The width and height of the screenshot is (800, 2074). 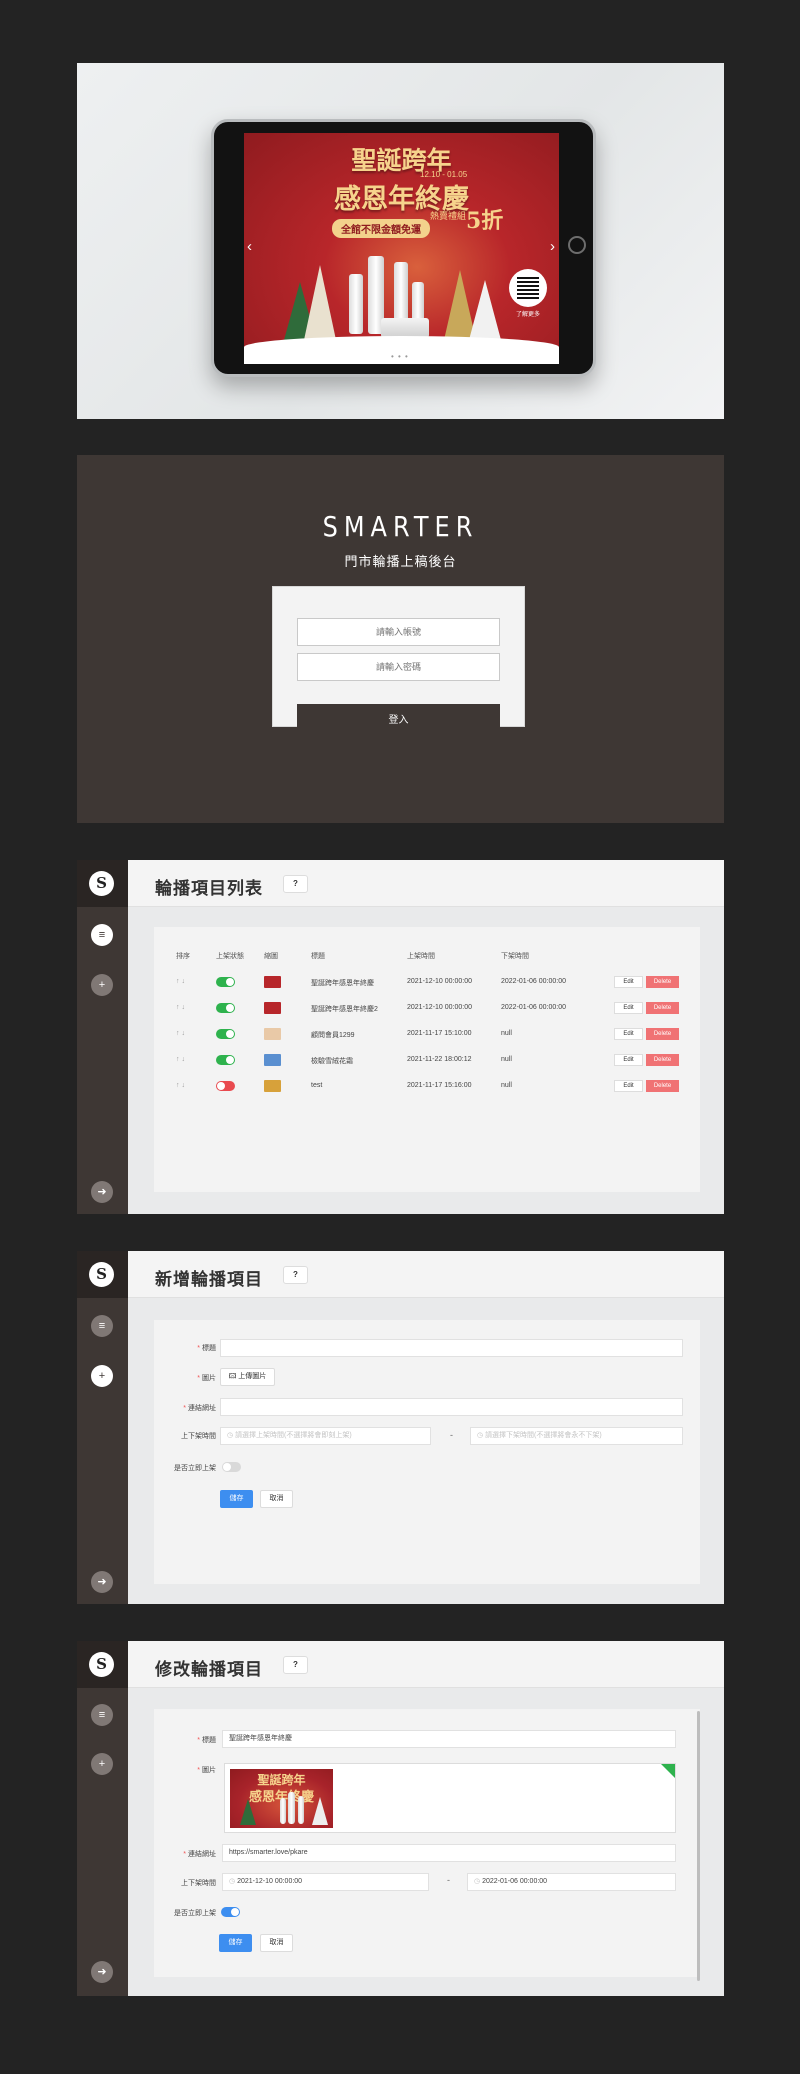 What do you see at coordinates (405, 328) in the screenshot?
I see `product-jar-icon` at bounding box center [405, 328].